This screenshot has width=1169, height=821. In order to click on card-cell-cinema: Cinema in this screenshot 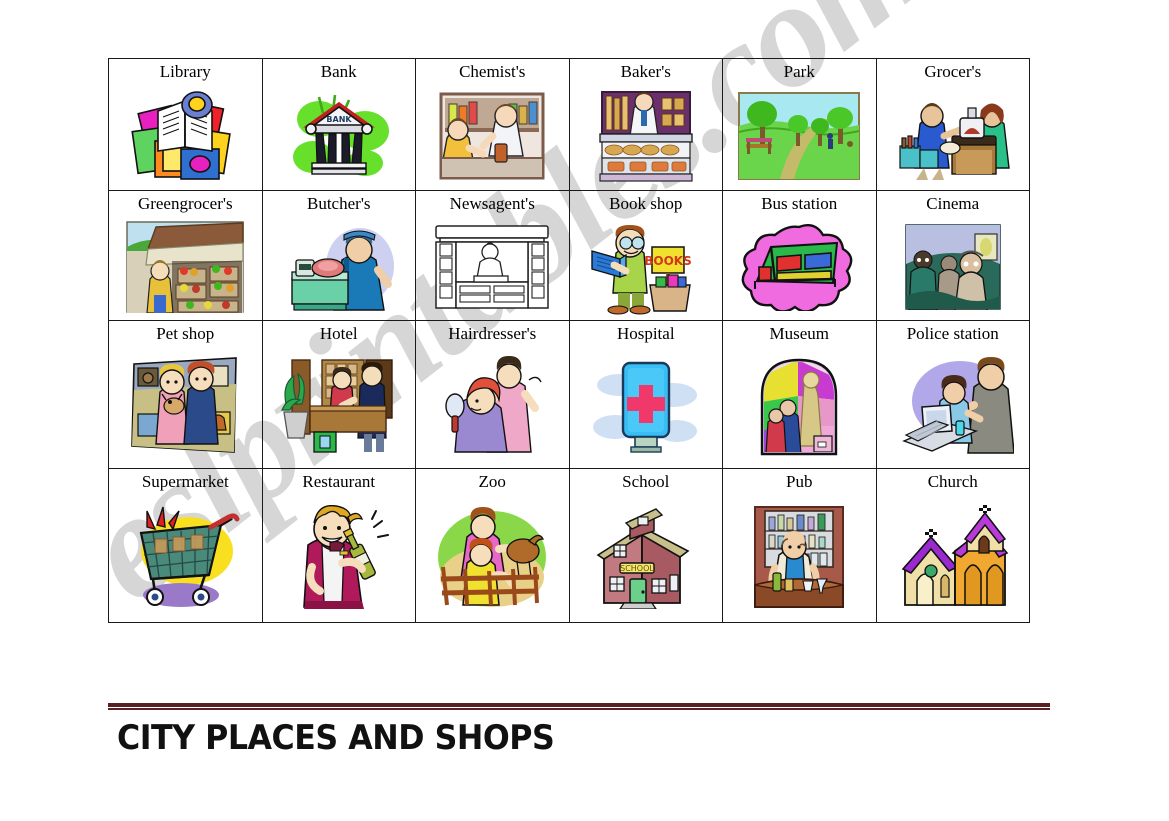, I will do `click(952, 255)`.